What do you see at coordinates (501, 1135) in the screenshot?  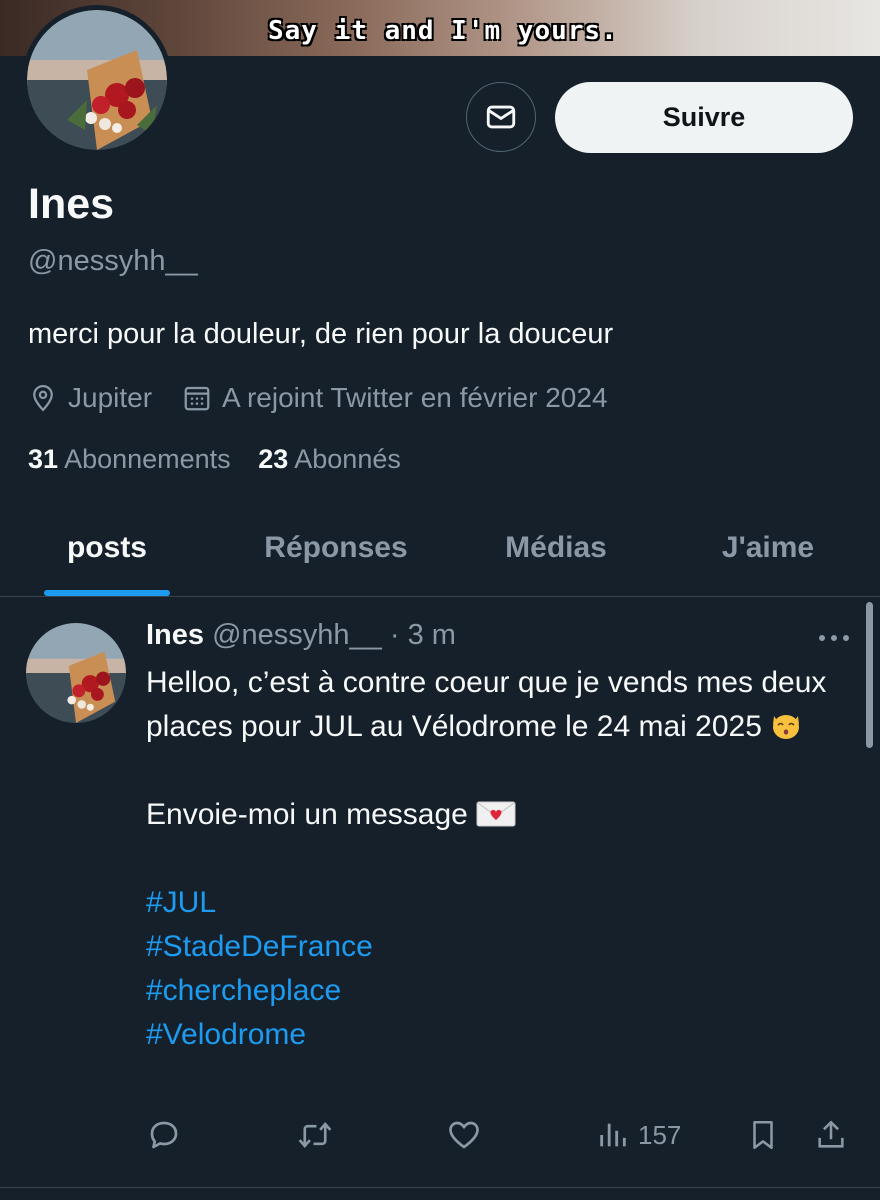 I see `post-actions: 157` at bounding box center [501, 1135].